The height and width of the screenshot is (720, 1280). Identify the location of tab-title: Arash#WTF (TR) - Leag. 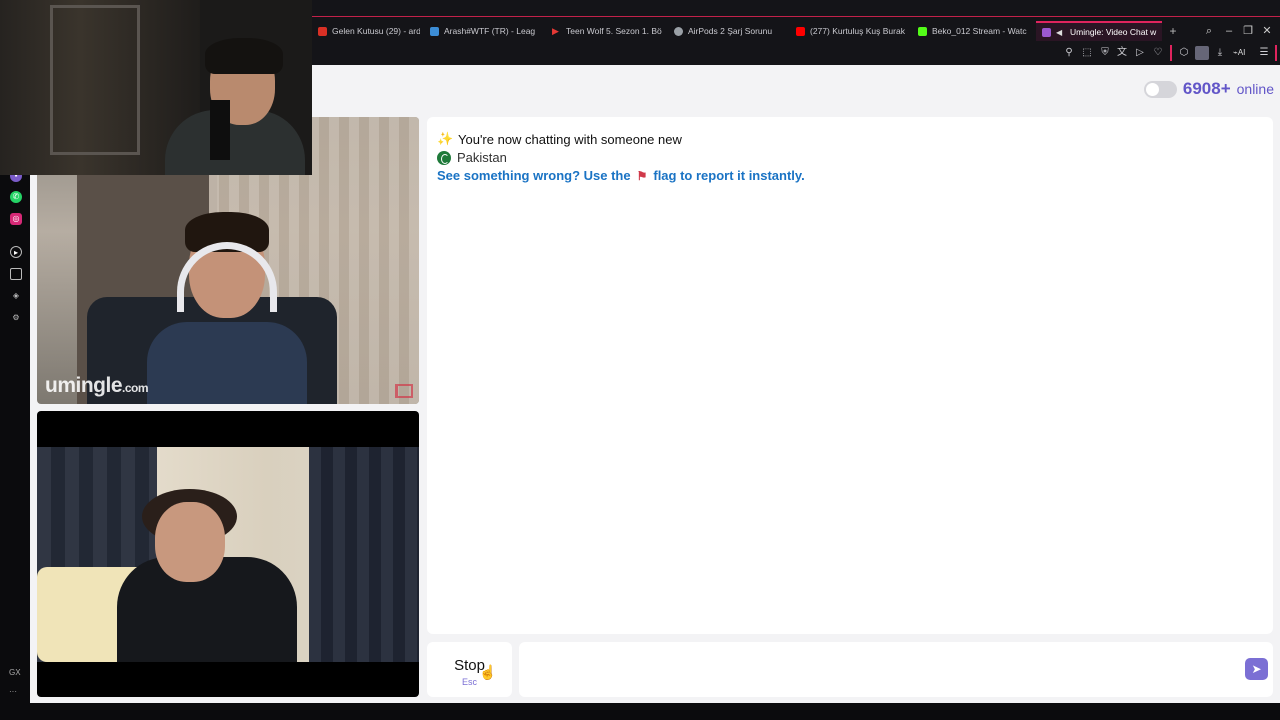
(490, 31).